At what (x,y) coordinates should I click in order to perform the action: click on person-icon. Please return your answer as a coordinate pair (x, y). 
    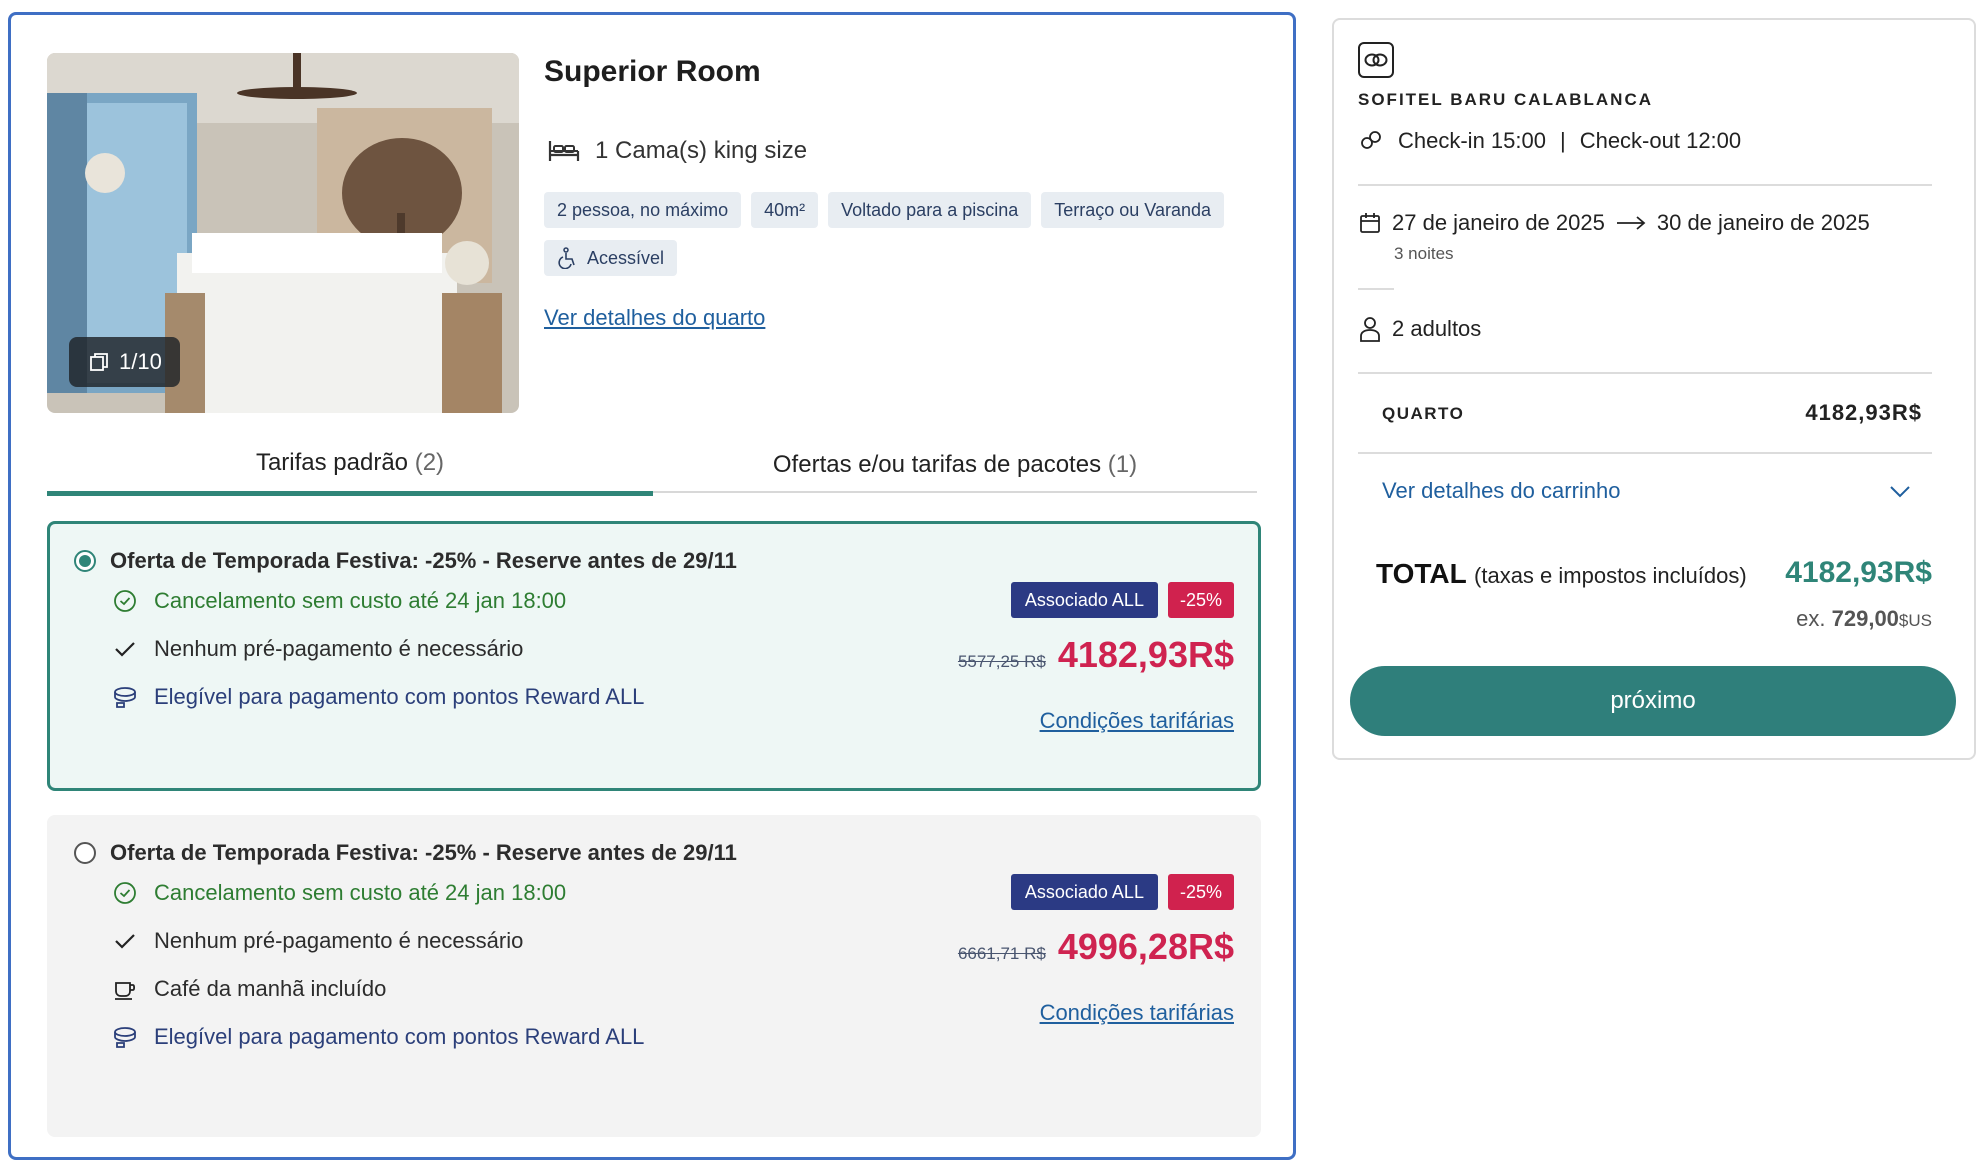
    Looking at the image, I should click on (1370, 329).